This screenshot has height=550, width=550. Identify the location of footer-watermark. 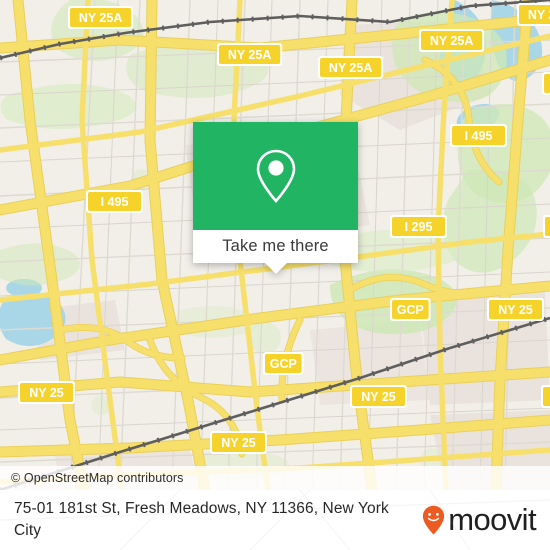
(275, 520).